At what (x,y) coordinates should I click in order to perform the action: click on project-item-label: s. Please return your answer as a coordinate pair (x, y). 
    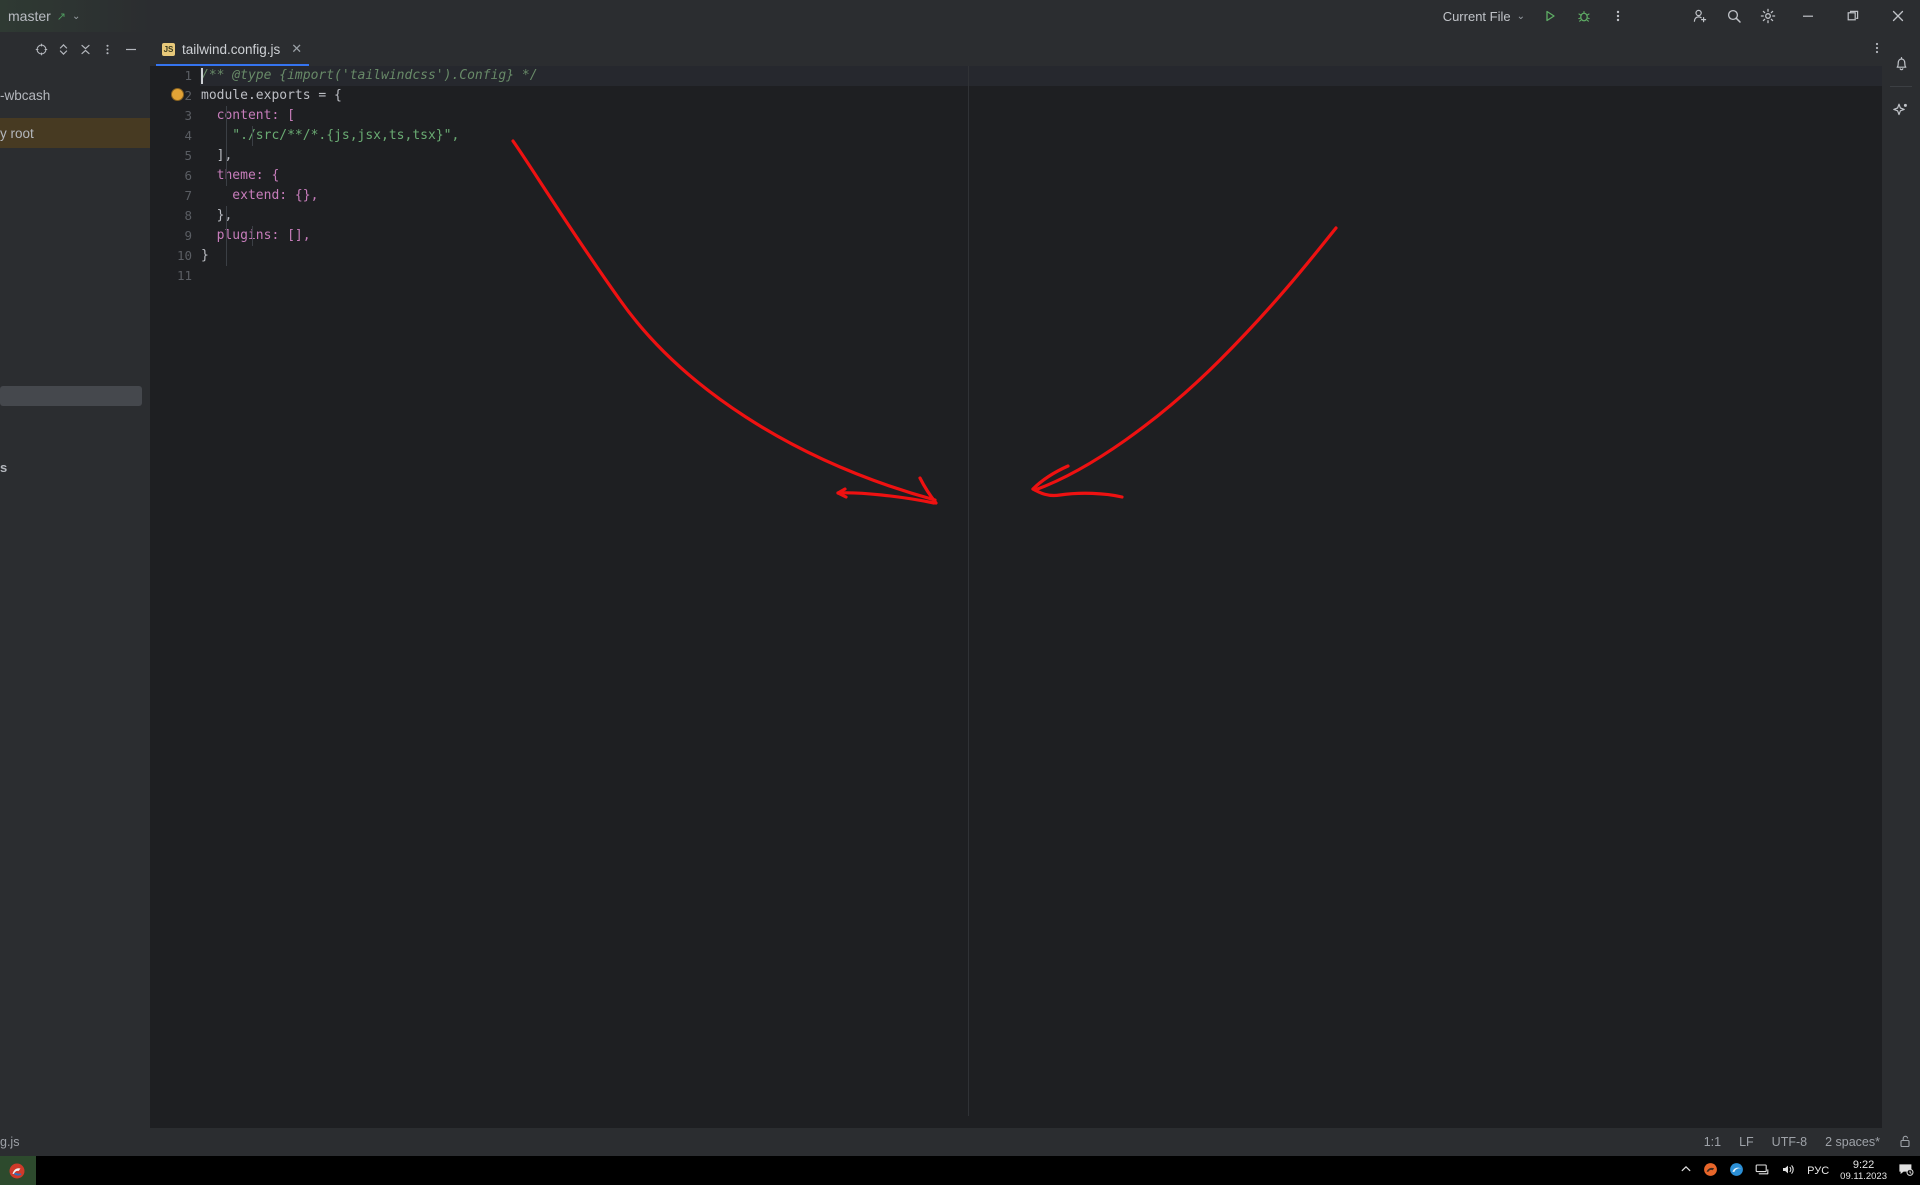
    Looking at the image, I should click on (4, 467).